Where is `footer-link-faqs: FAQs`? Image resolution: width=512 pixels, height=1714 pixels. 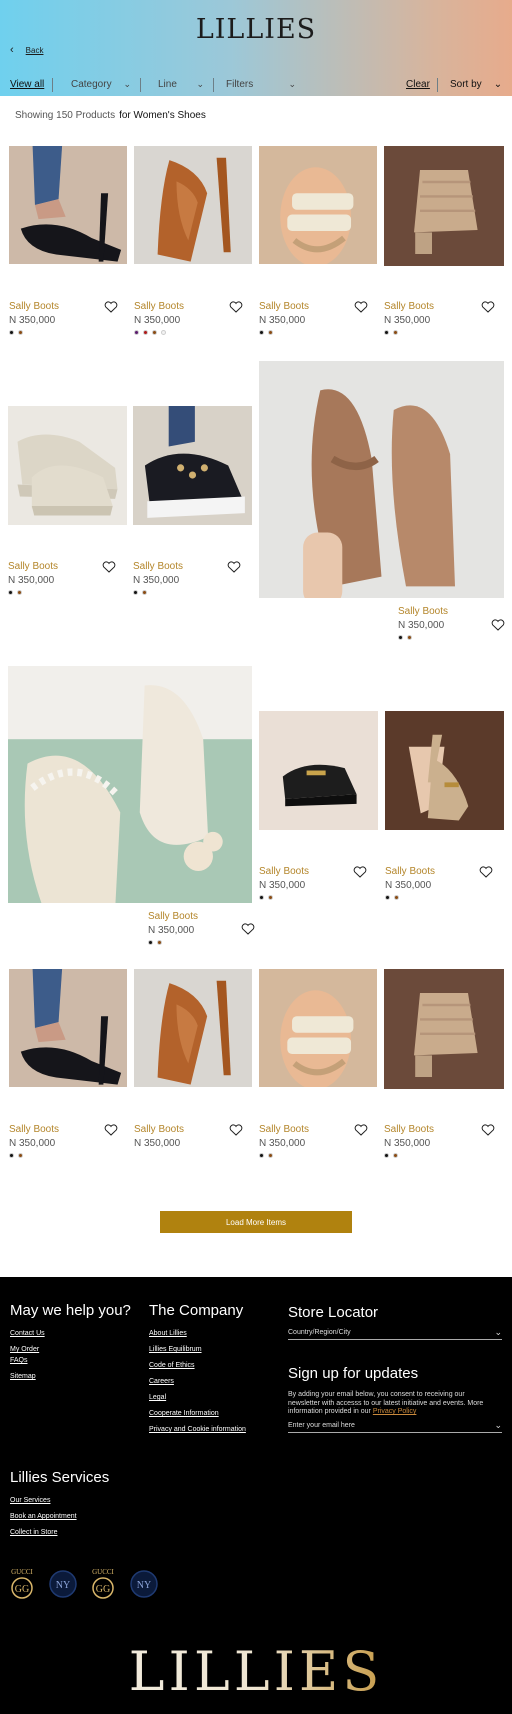 footer-link-faqs: FAQs is located at coordinates (19, 1360).